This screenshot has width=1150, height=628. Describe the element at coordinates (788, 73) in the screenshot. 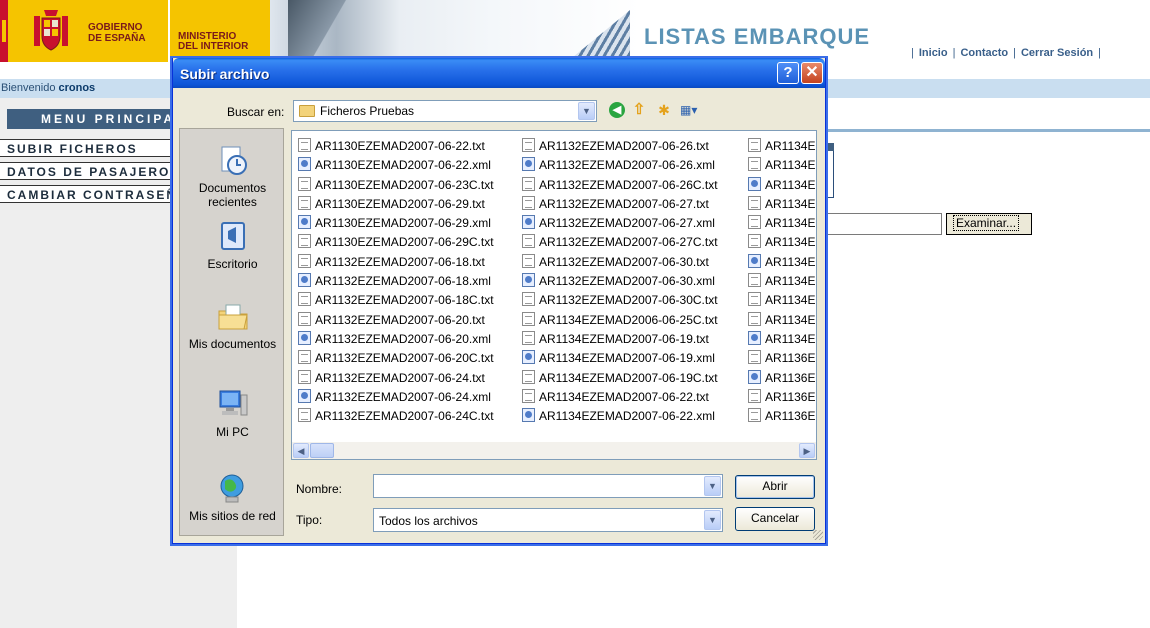

I see `help-button: ?` at that location.